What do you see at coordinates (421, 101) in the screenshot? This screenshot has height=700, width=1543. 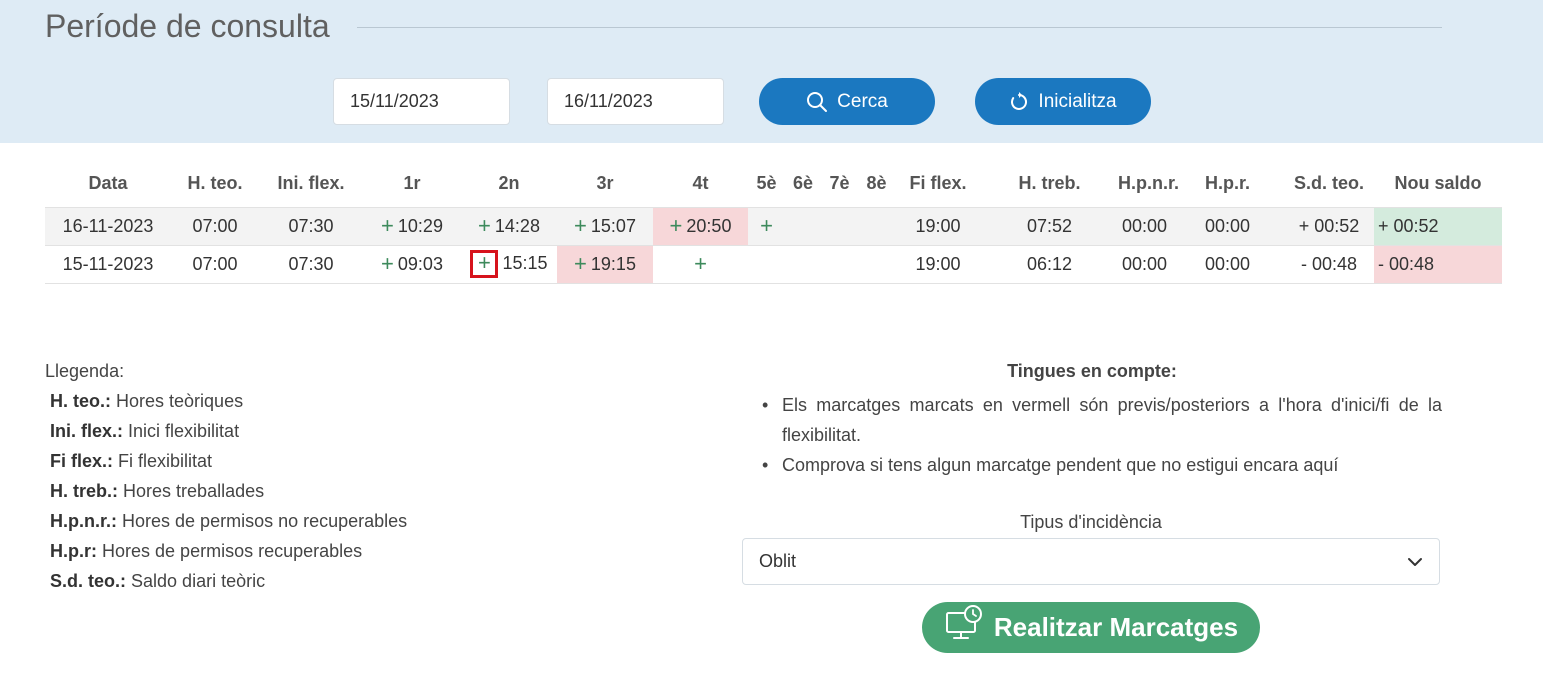 I see `date-from-input` at bounding box center [421, 101].